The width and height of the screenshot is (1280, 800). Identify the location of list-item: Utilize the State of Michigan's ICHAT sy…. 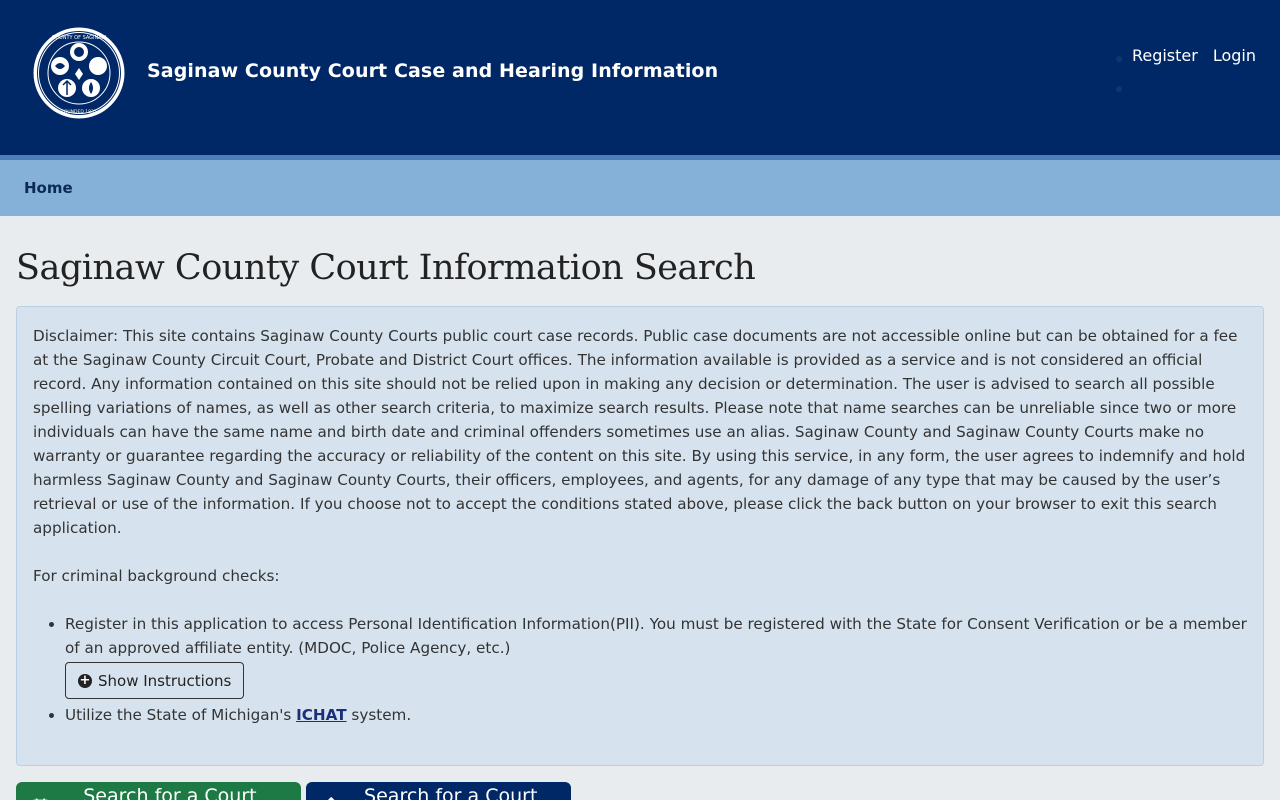
(656, 715).